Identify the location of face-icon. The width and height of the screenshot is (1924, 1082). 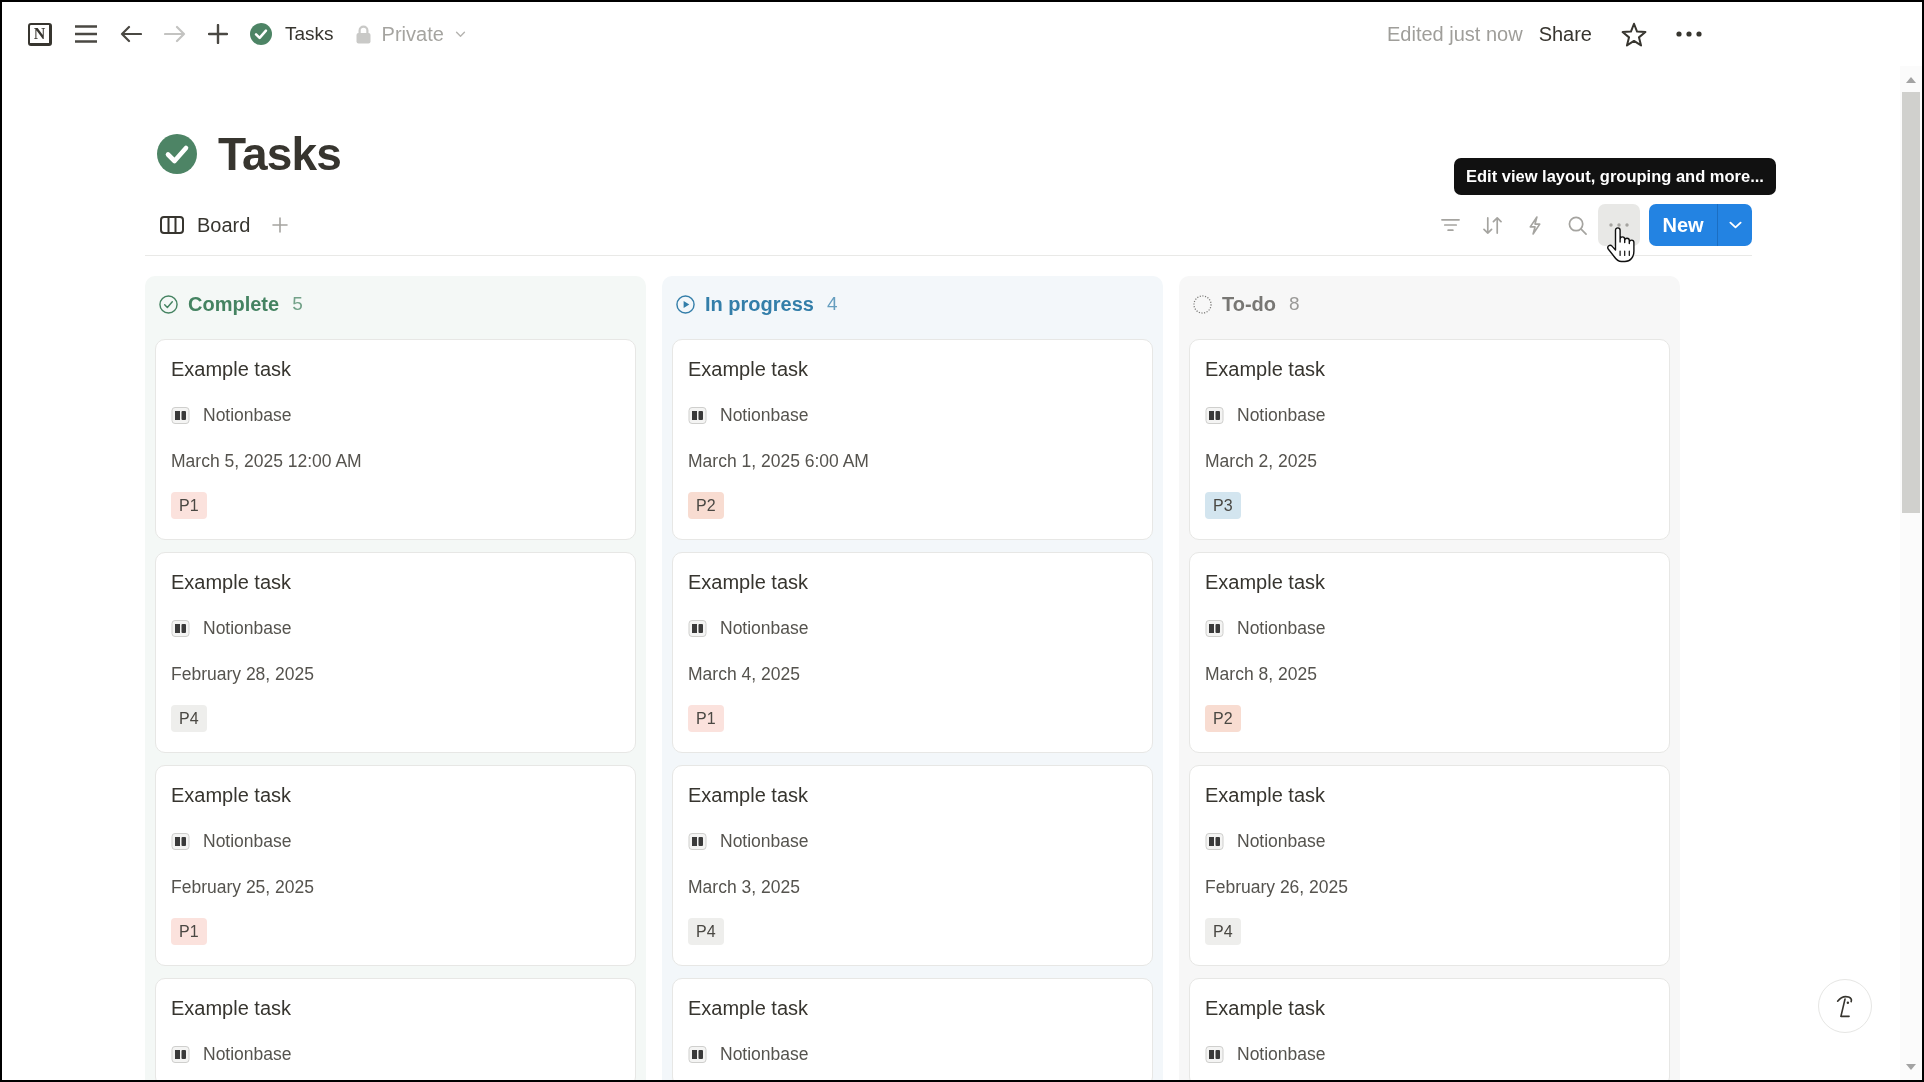
(1845, 1006).